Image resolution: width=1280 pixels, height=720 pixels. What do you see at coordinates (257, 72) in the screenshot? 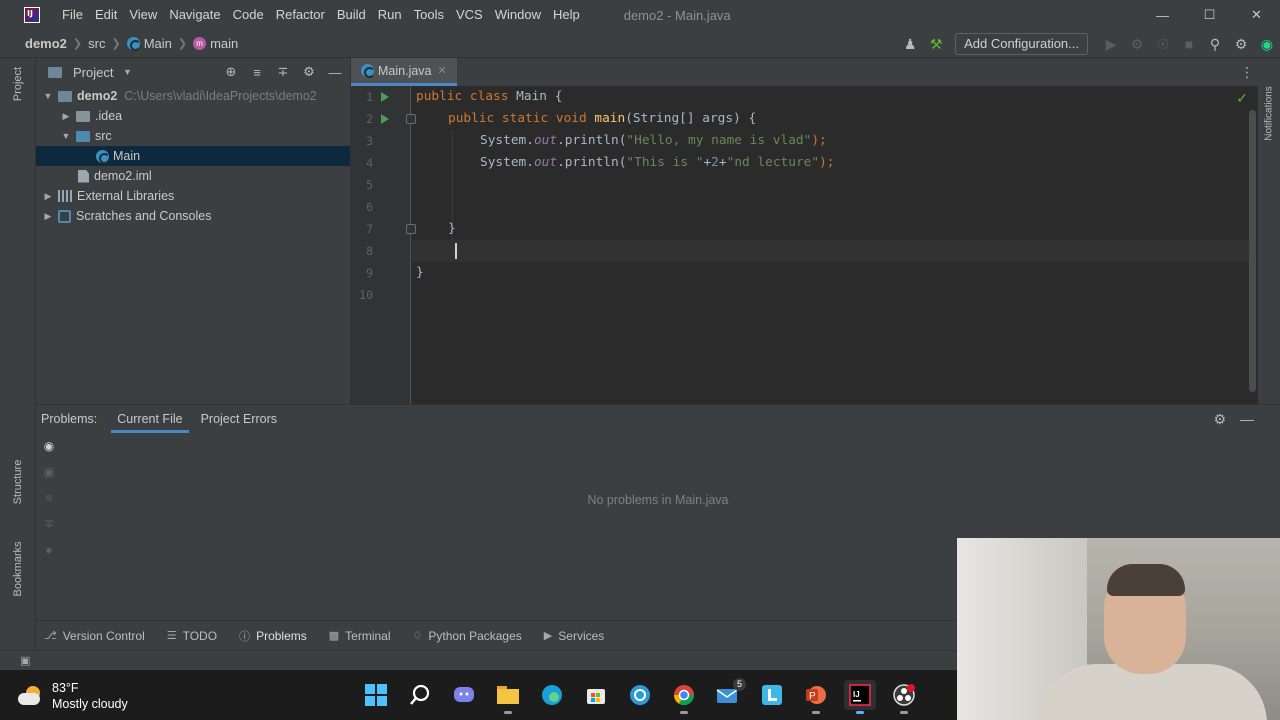
I see `expand-all-icon: ≡` at bounding box center [257, 72].